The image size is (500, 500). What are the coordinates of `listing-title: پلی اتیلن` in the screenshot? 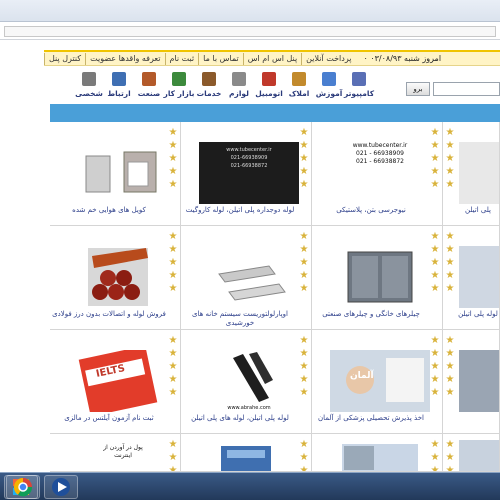 It's located at (478, 210).